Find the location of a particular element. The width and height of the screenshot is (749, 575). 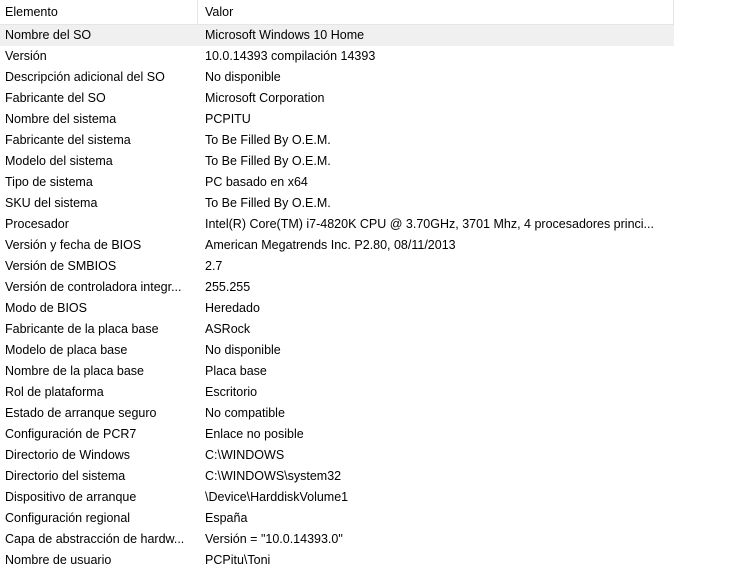

table-row: Estado de arranque seguro No compatible is located at coordinates (374, 413).